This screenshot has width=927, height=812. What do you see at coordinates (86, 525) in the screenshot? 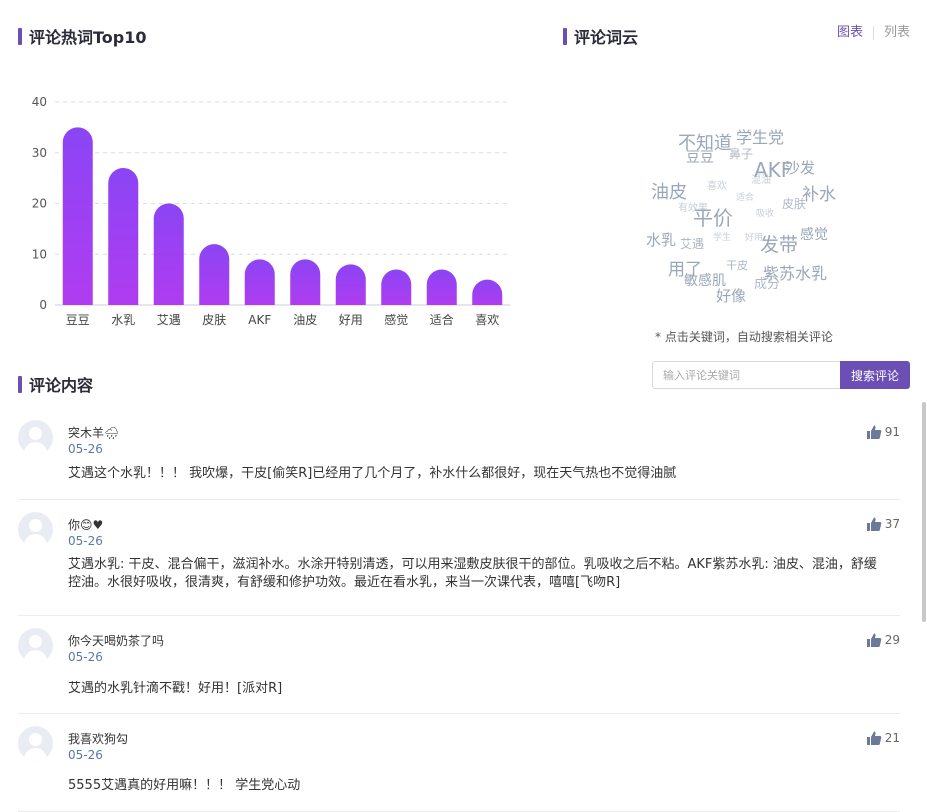
I see `comment-username: 你😊♥` at bounding box center [86, 525].